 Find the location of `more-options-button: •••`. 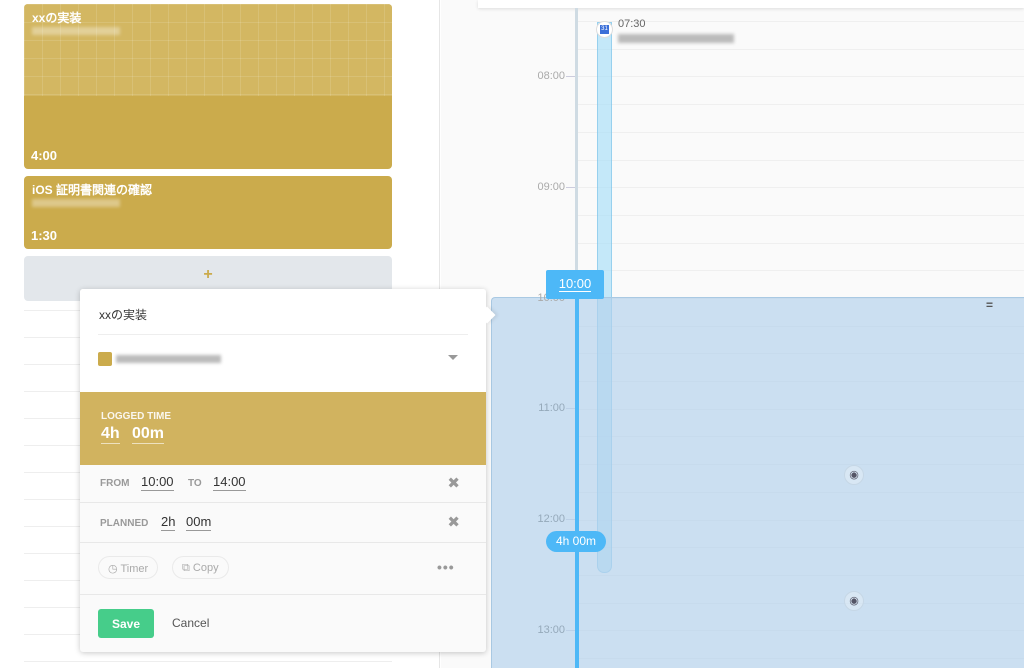

more-options-button: ••• is located at coordinates (446, 567).